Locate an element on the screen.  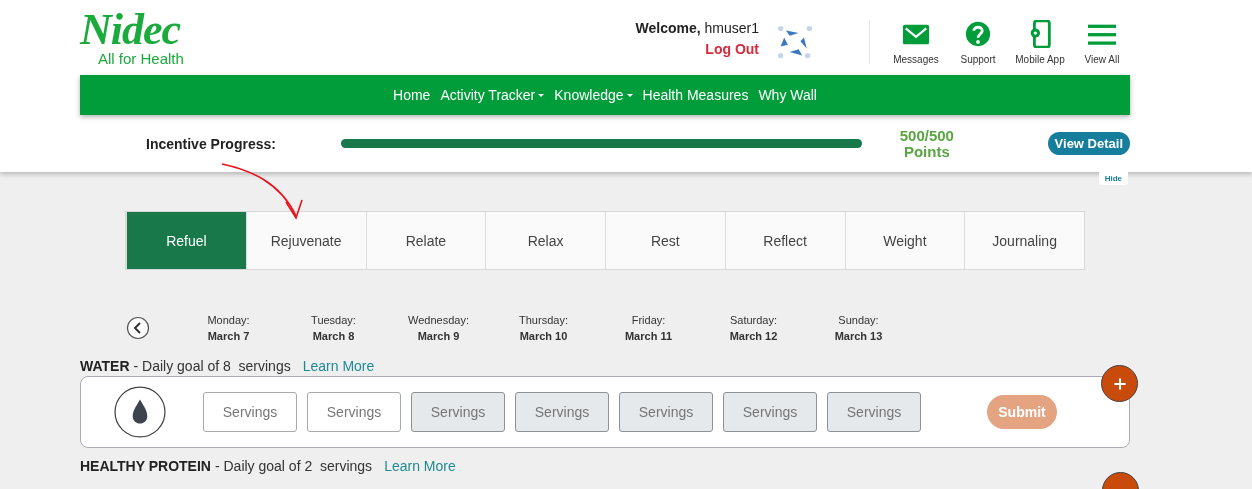
icon-label: Support is located at coordinates (978, 59).